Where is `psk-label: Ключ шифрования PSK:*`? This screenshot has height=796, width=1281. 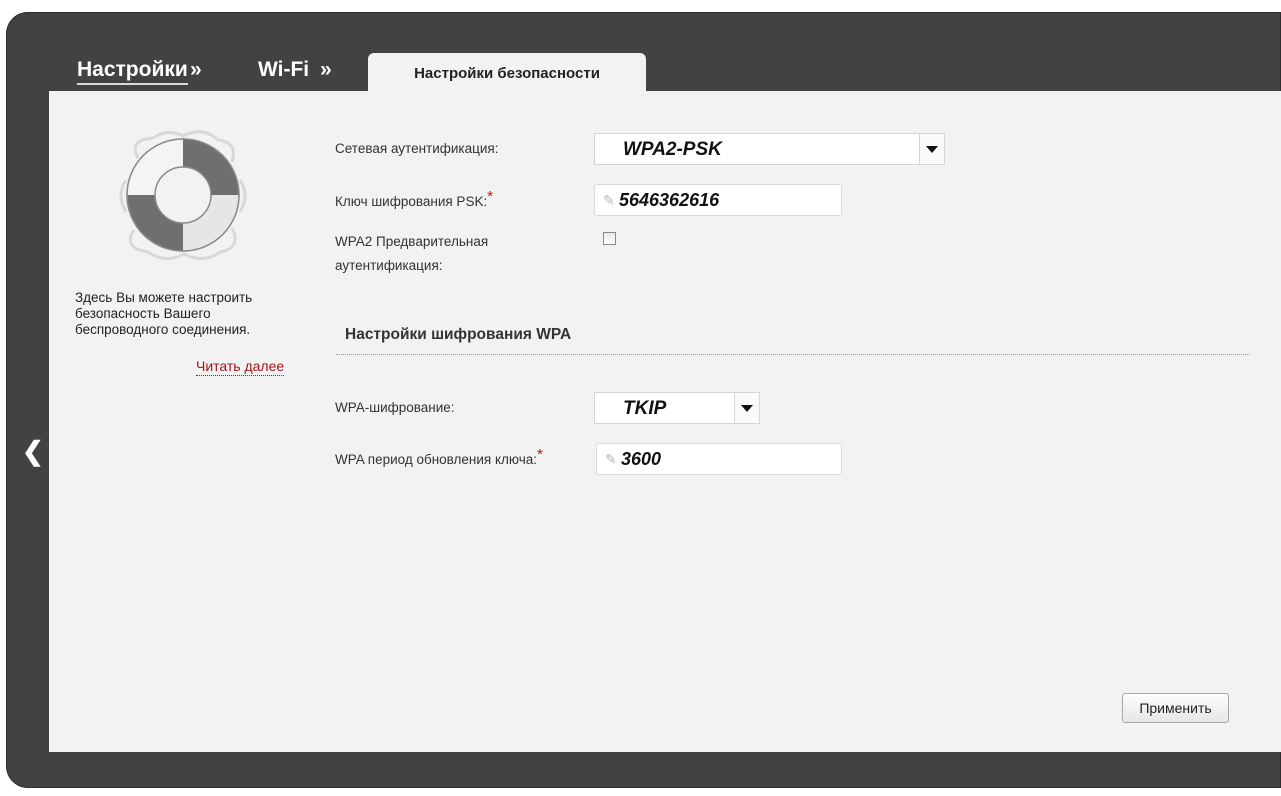
psk-label: Ключ шифрования PSK:* is located at coordinates (414, 198).